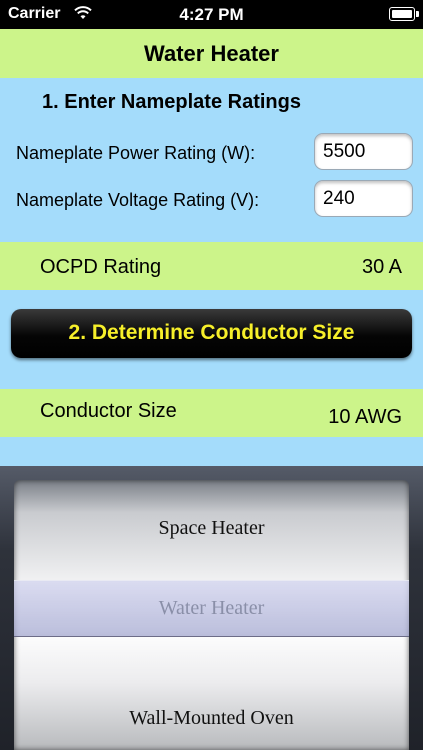 The image size is (423, 750). Describe the element at coordinates (211, 528) in the screenshot. I see `picker-item-space-heater: Space Heater` at that location.